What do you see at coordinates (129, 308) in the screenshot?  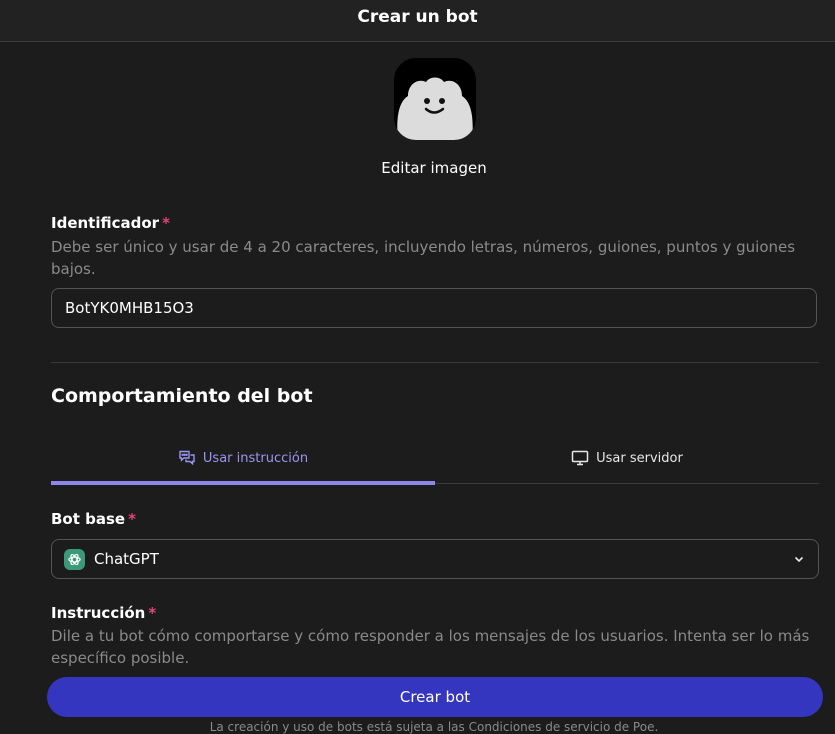 I see `identifier-value: BotYK0MHB15O3` at bounding box center [129, 308].